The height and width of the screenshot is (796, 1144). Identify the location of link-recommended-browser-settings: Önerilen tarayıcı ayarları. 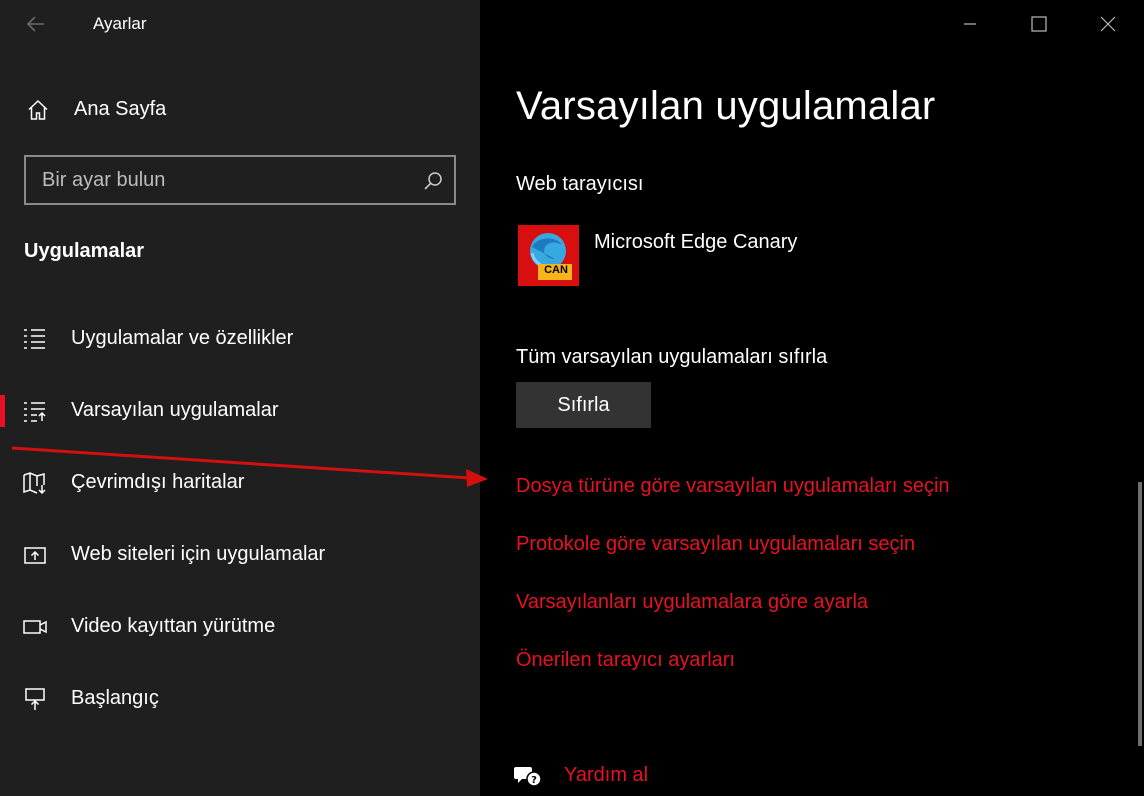
(625, 660).